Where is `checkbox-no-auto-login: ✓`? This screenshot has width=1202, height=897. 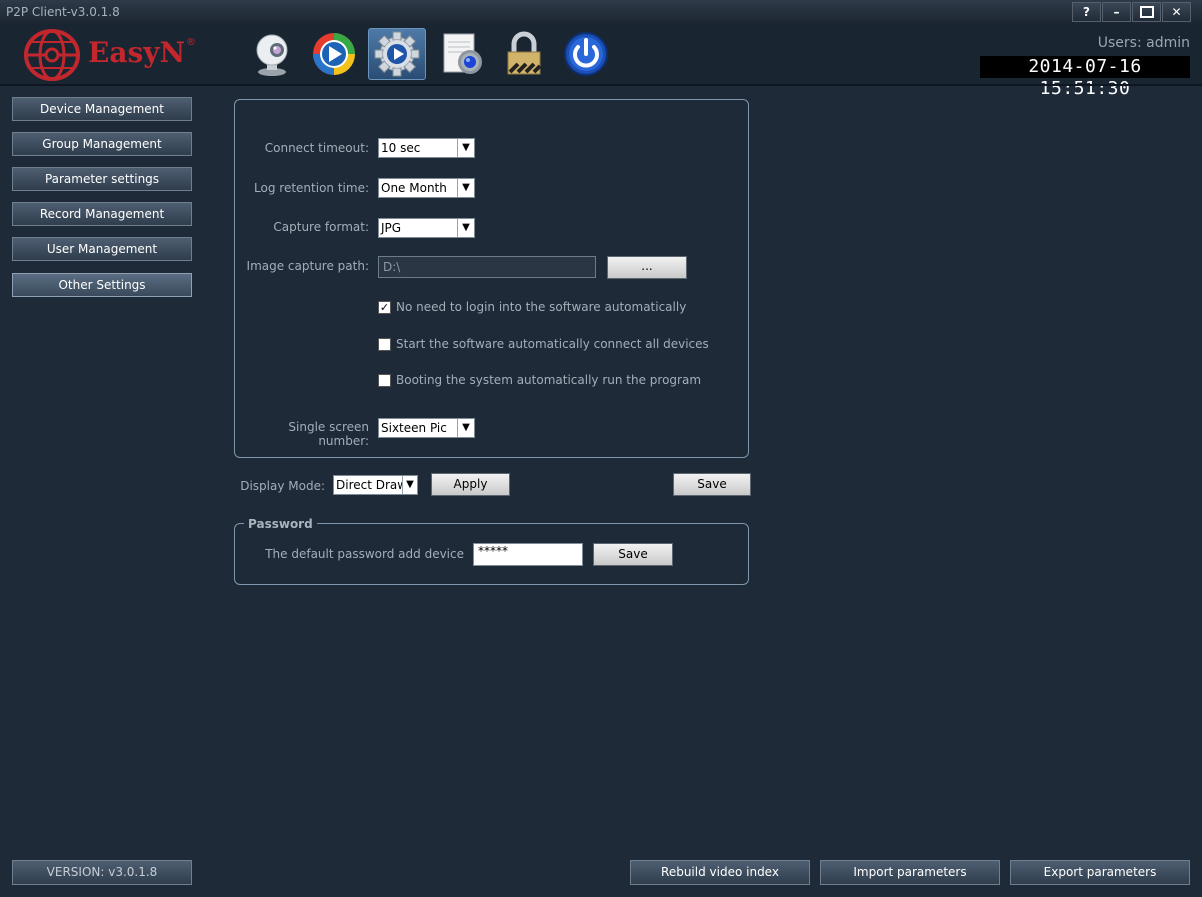 checkbox-no-auto-login: ✓ is located at coordinates (384, 307).